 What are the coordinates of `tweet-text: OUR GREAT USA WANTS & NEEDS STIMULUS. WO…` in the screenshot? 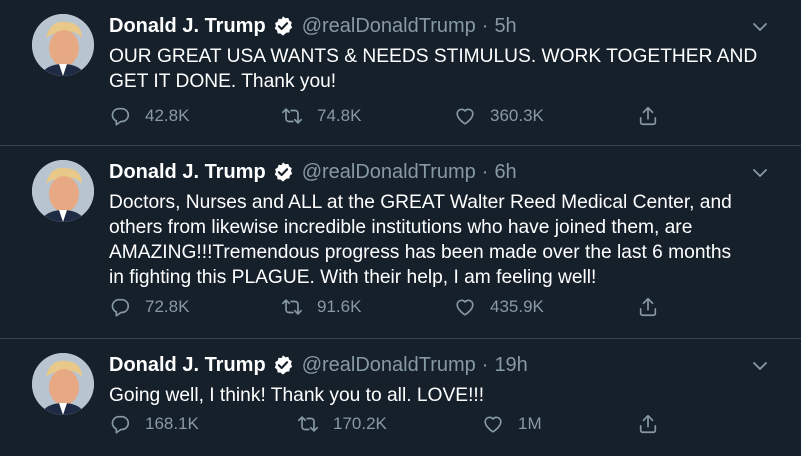 It's located at (433, 69).